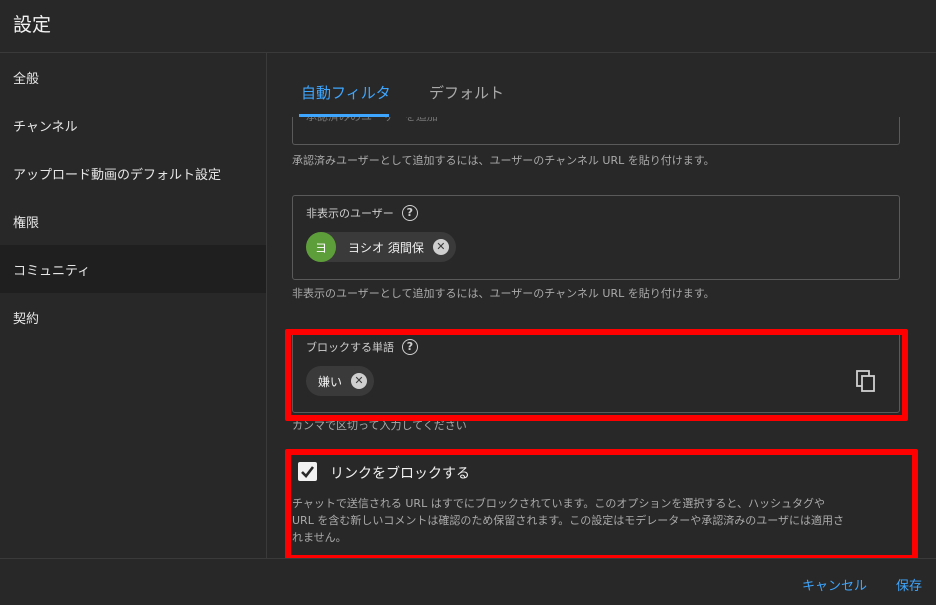 This screenshot has width=936, height=605. What do you see at coordinates (133, 269) in the screenshot?
I see `sidebar-item-community: コミュニティ` at bounding box center [133, 269].